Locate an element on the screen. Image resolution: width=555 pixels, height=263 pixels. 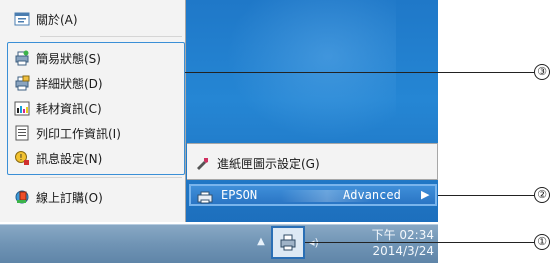
epson-tray-icon-button is located at coordinates (288, 242).